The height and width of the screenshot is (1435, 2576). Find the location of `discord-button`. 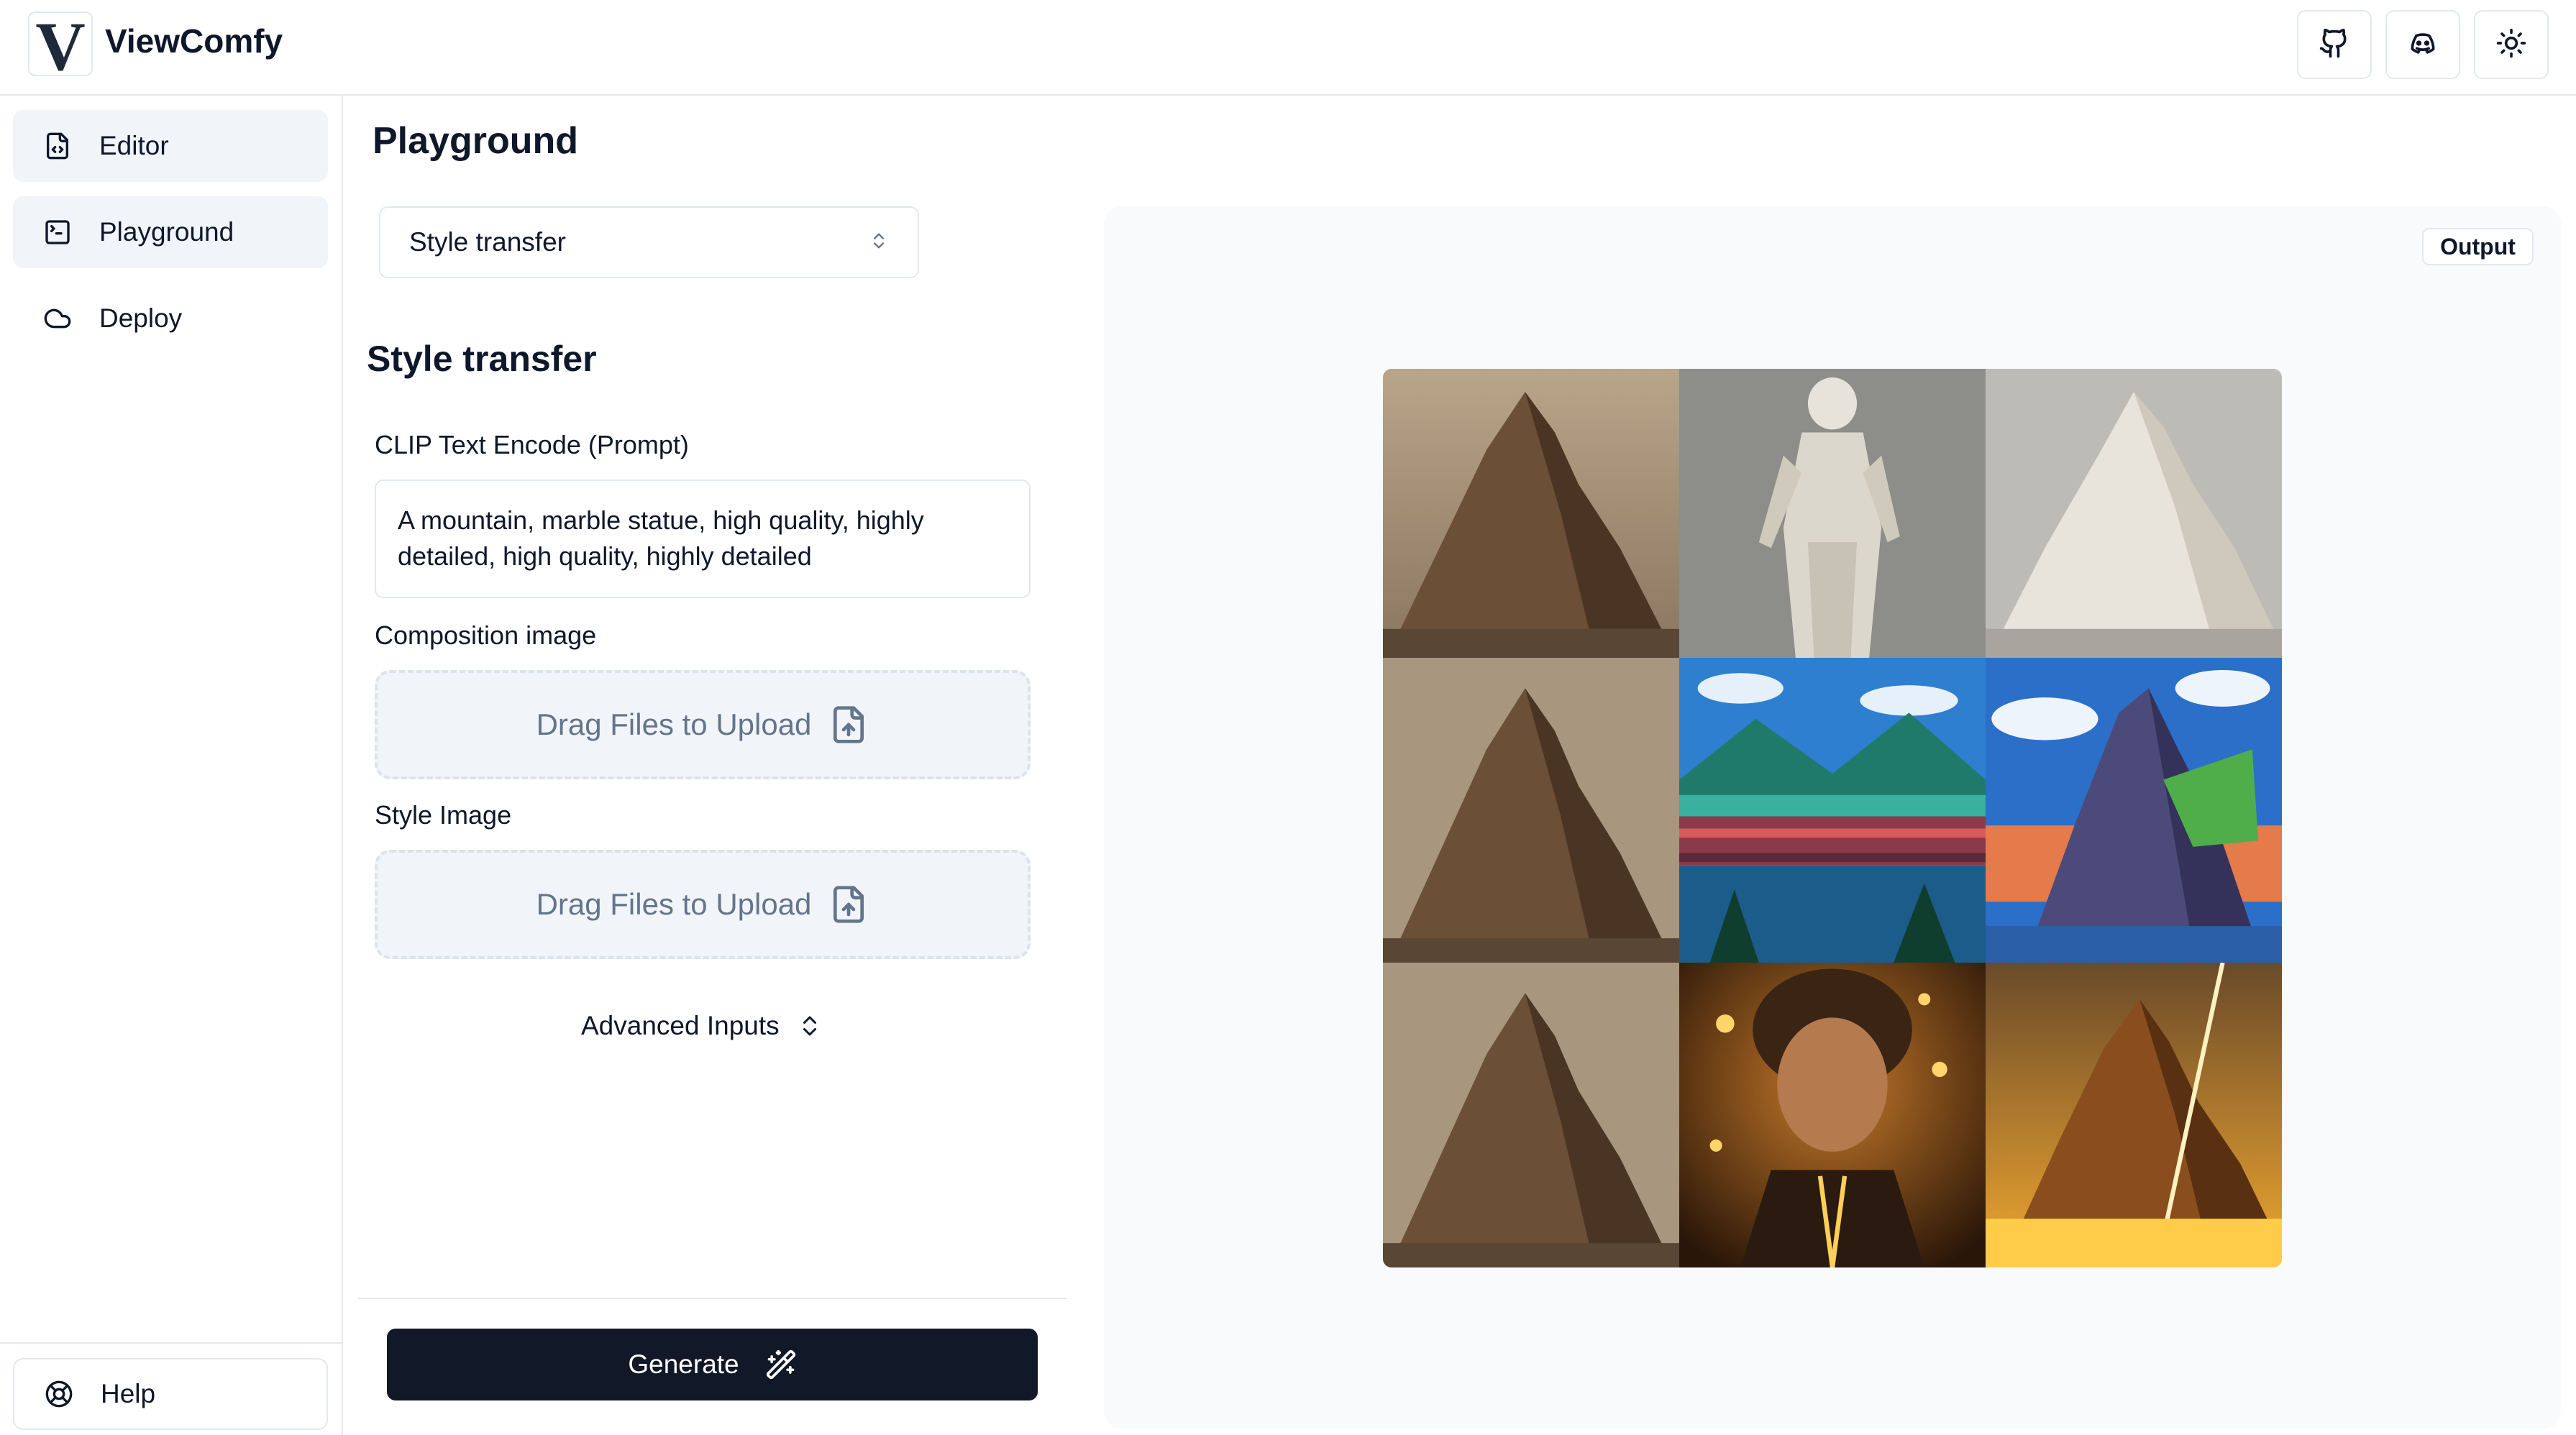

discord-button is located at coordinates (2422, 44).